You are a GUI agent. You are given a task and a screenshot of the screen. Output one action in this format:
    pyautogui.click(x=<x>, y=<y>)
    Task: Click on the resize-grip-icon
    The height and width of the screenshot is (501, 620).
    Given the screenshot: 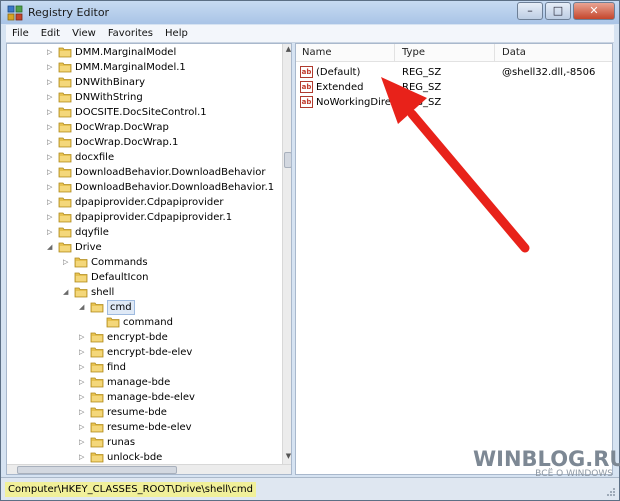 What is the action you would take?
    pyautogui.click(x=611, y=492)
    